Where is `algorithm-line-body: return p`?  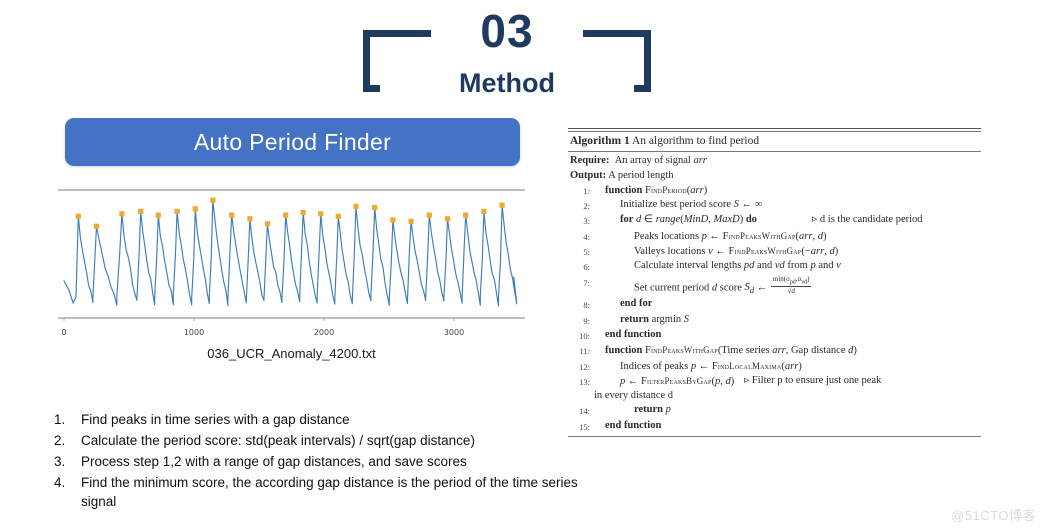
algorithm-line-body: return p is located at coordinates (652, 410).